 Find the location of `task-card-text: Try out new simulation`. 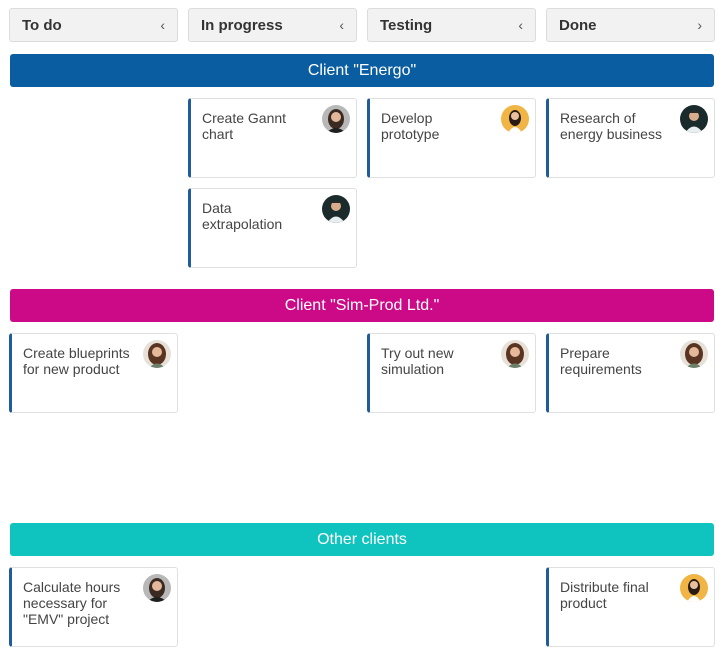

task-card-text: Try out new simulation is located at coordinates (417, 361).